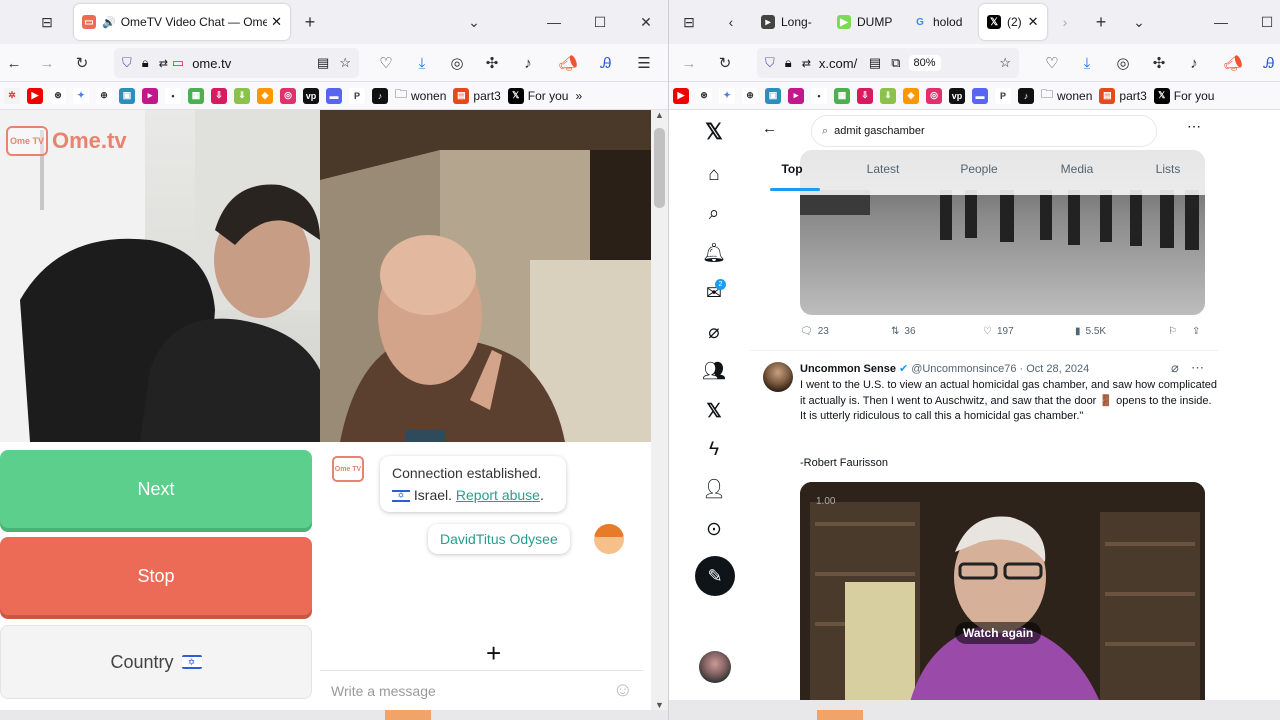 The width and height of the screenshot is (1280, 720). Describe the element at coordinates (659, 115) in the screenshot. I see `scroll-up-icon: ▲` at that location.